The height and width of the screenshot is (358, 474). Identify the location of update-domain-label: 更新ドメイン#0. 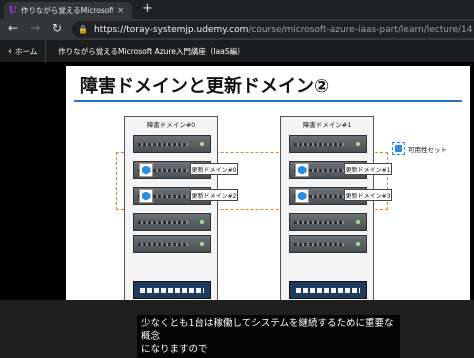
(214, 169).